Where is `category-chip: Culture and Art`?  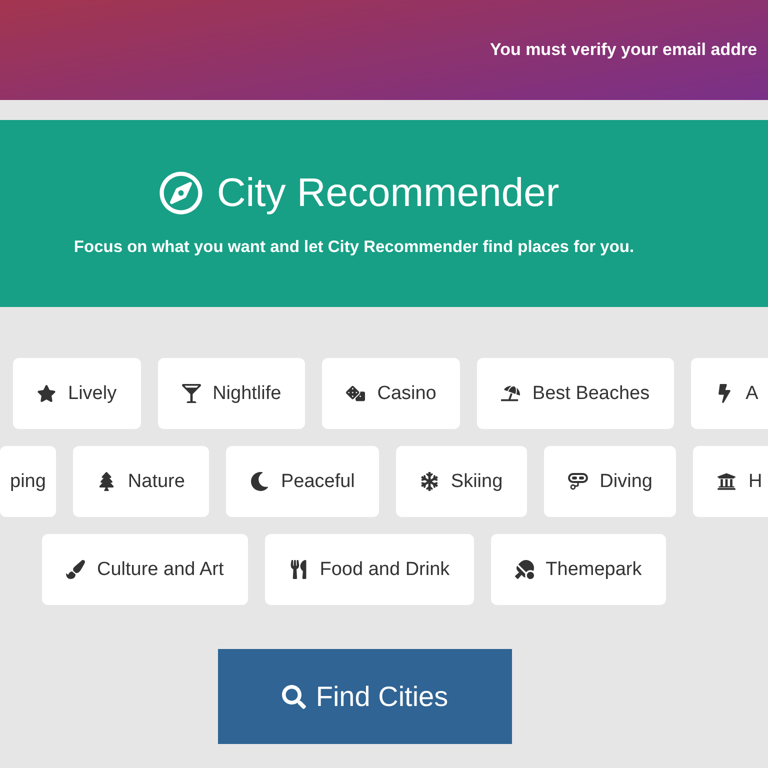
category-chip: Culture and Art is located at coordinates (145, 569).